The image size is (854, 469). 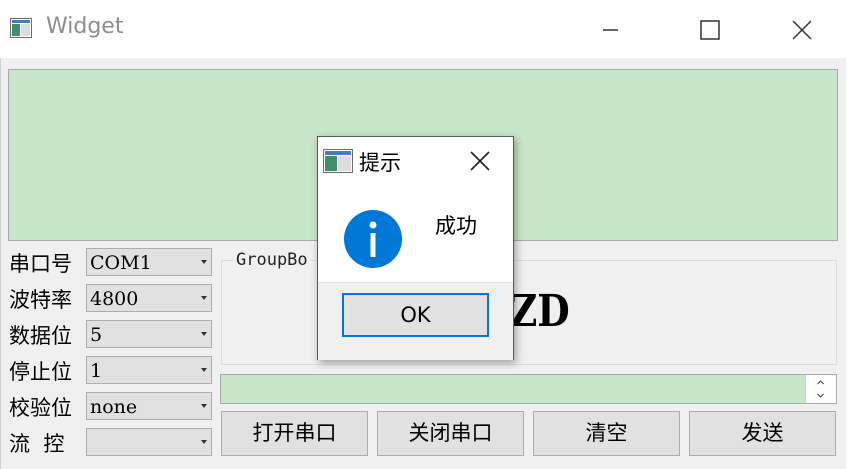 I want to click on clear-button: 清空, so click(x=606, y=433).